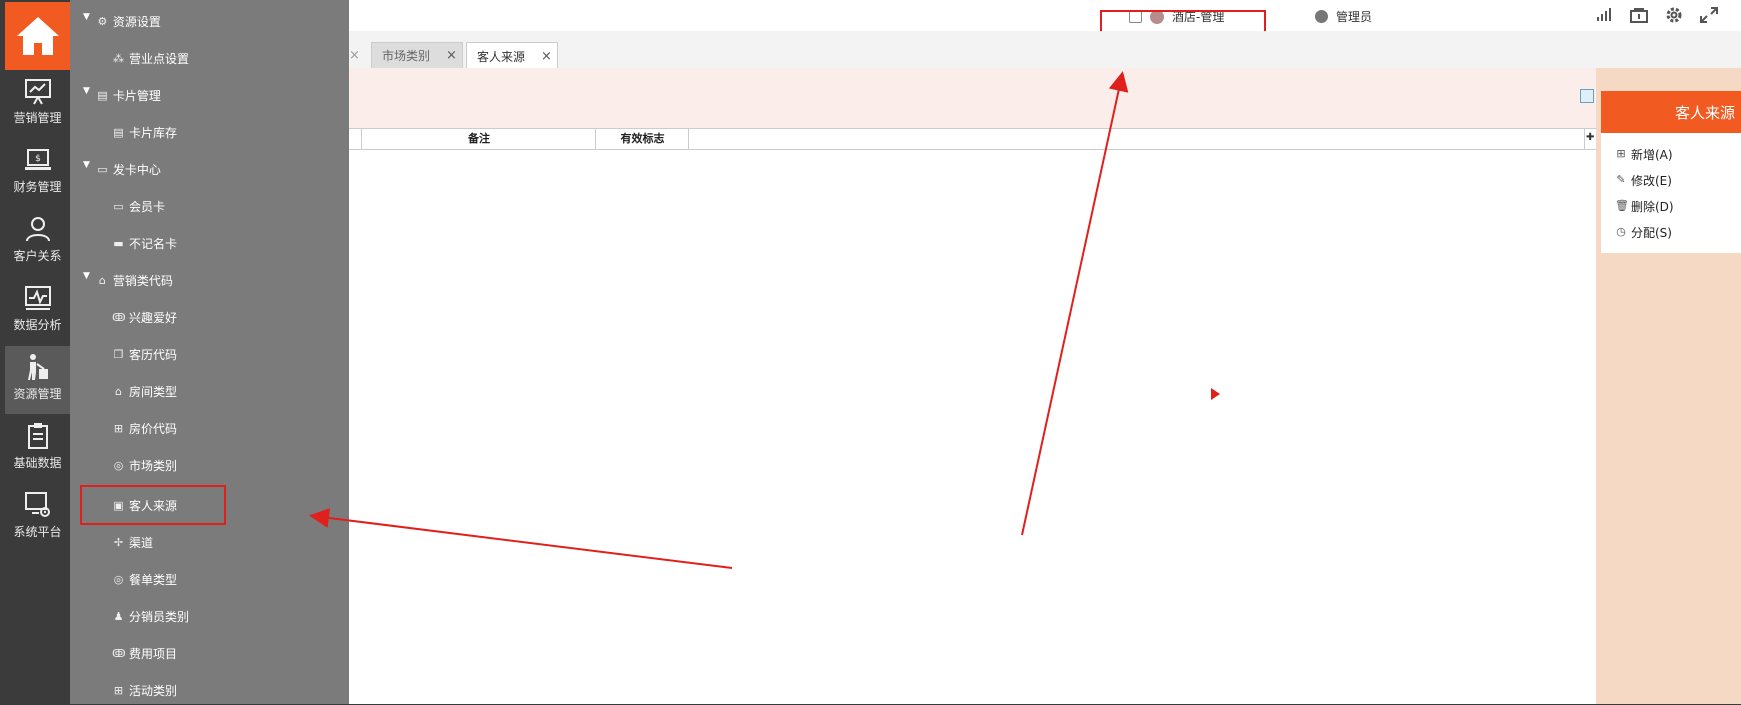 The height and width of the screenshot is (705, 1741). Describe the element at coordinates (209, 95) in the screenshot. I see `submenu-group-card-management: ▼ ▤ 卡片管理` at that location.